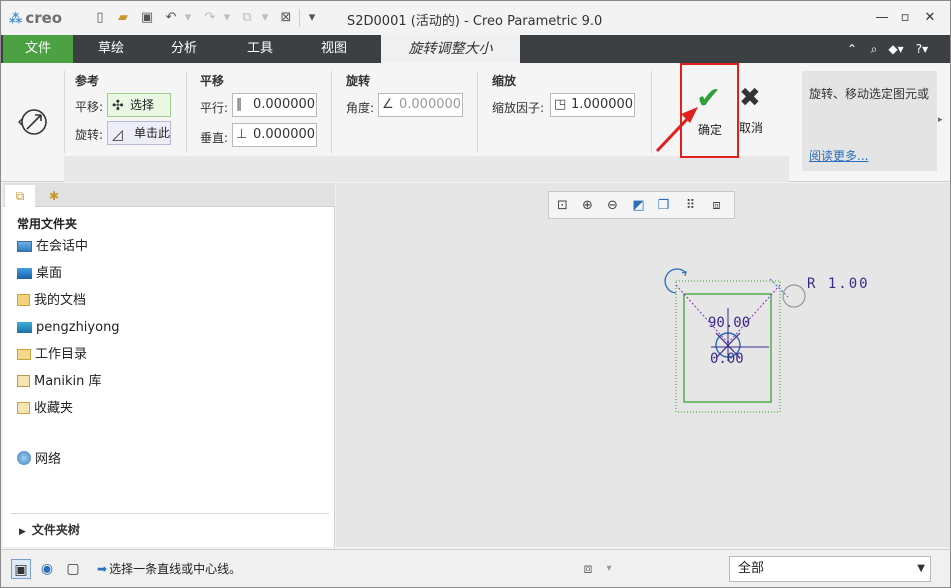 The height and width of the screenshot is (588, 951). What do you see at coordinates (475, 568) in the screenshot?
I see `status-bar: ▣ ◉ ▢ ➡ 选择一条直线或中心线。 ⧈ ▾ 全部 ▼` at bounding box center [475, 568].